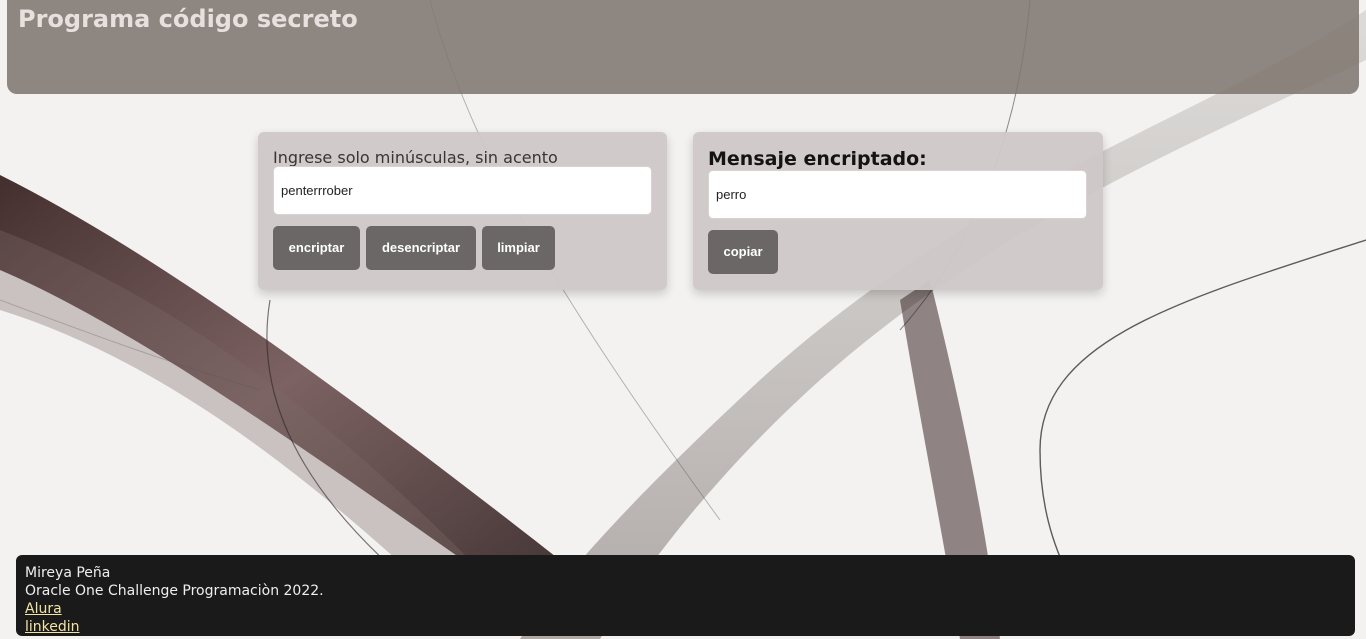 The height and width of the screenshot is (639, 1366). Describe the element at coordinates (52, 627) in the screenshot. I see `linkedin-link: linkedin` at that location.